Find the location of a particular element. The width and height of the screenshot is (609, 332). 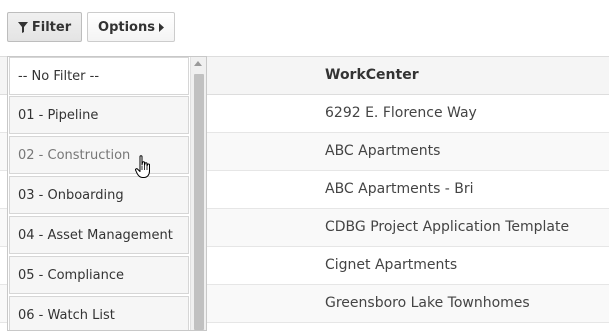

table-cell: ABC Apartments is located at coordinates (383, 151).